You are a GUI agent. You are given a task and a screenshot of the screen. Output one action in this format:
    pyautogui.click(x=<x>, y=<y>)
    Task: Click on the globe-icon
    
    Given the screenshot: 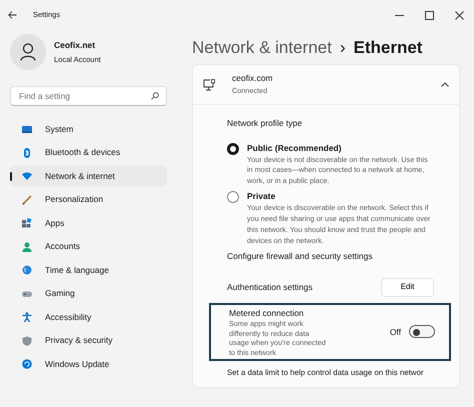 What is the action you would take?
    pyautogui.click(x=27, y=270)
    